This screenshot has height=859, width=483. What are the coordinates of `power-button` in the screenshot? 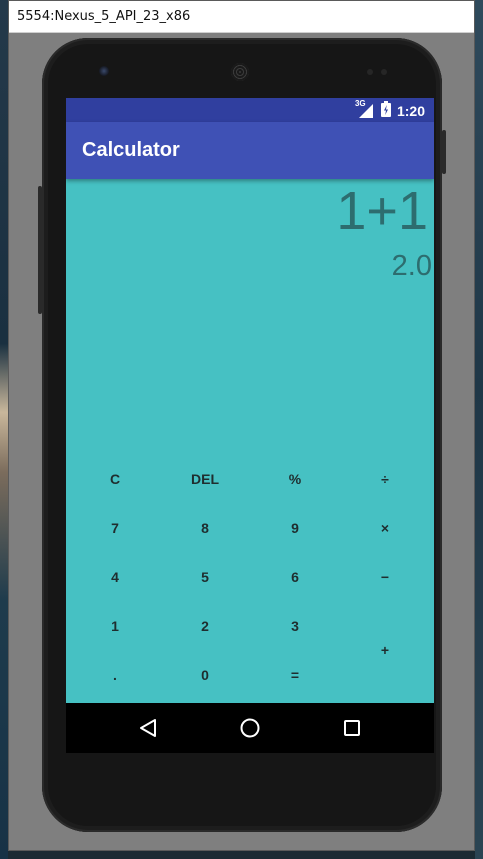 It's located at (444, 152).